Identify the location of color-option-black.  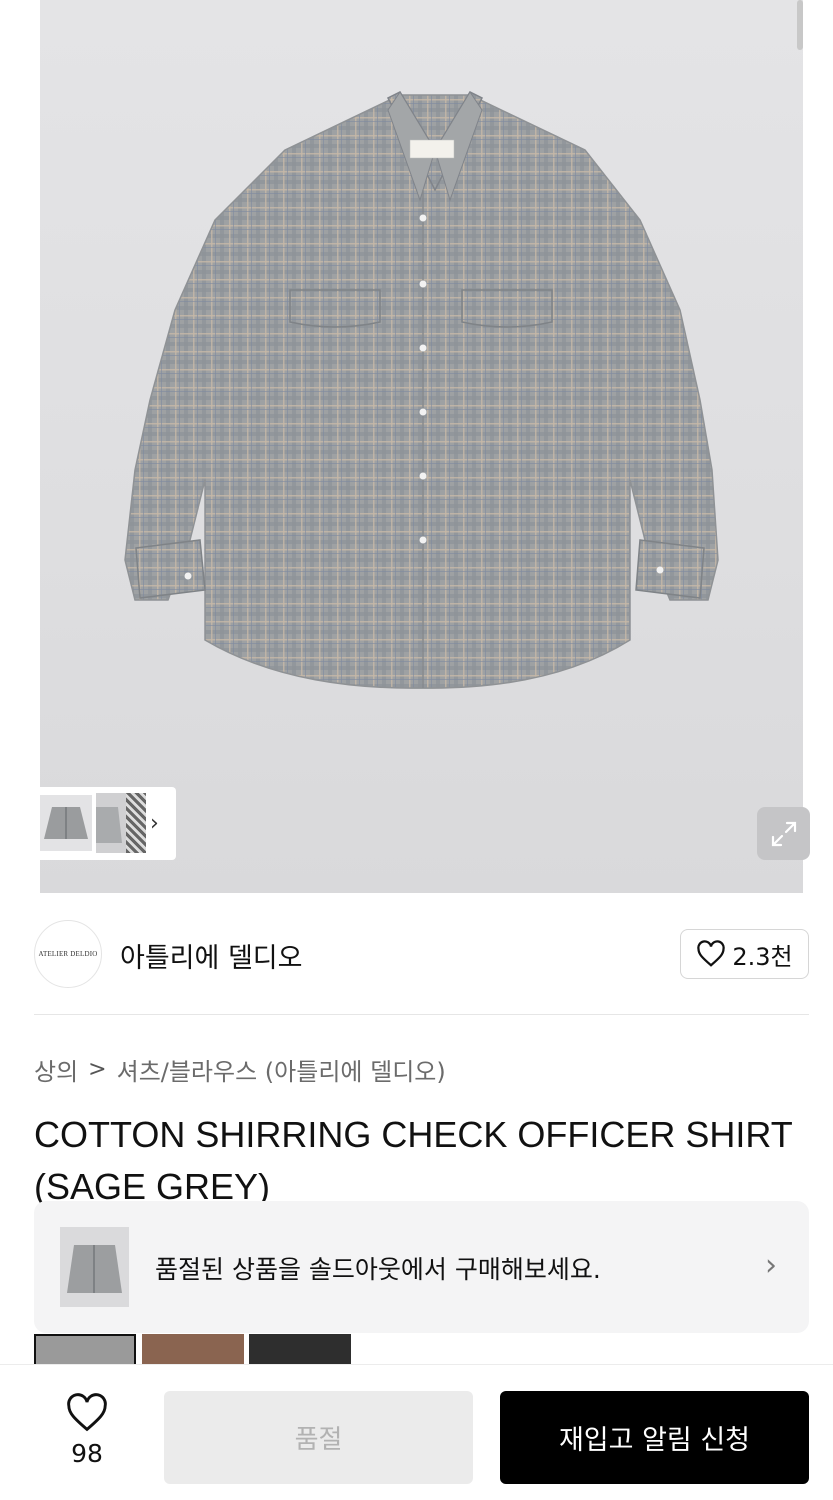
(300, 1349).